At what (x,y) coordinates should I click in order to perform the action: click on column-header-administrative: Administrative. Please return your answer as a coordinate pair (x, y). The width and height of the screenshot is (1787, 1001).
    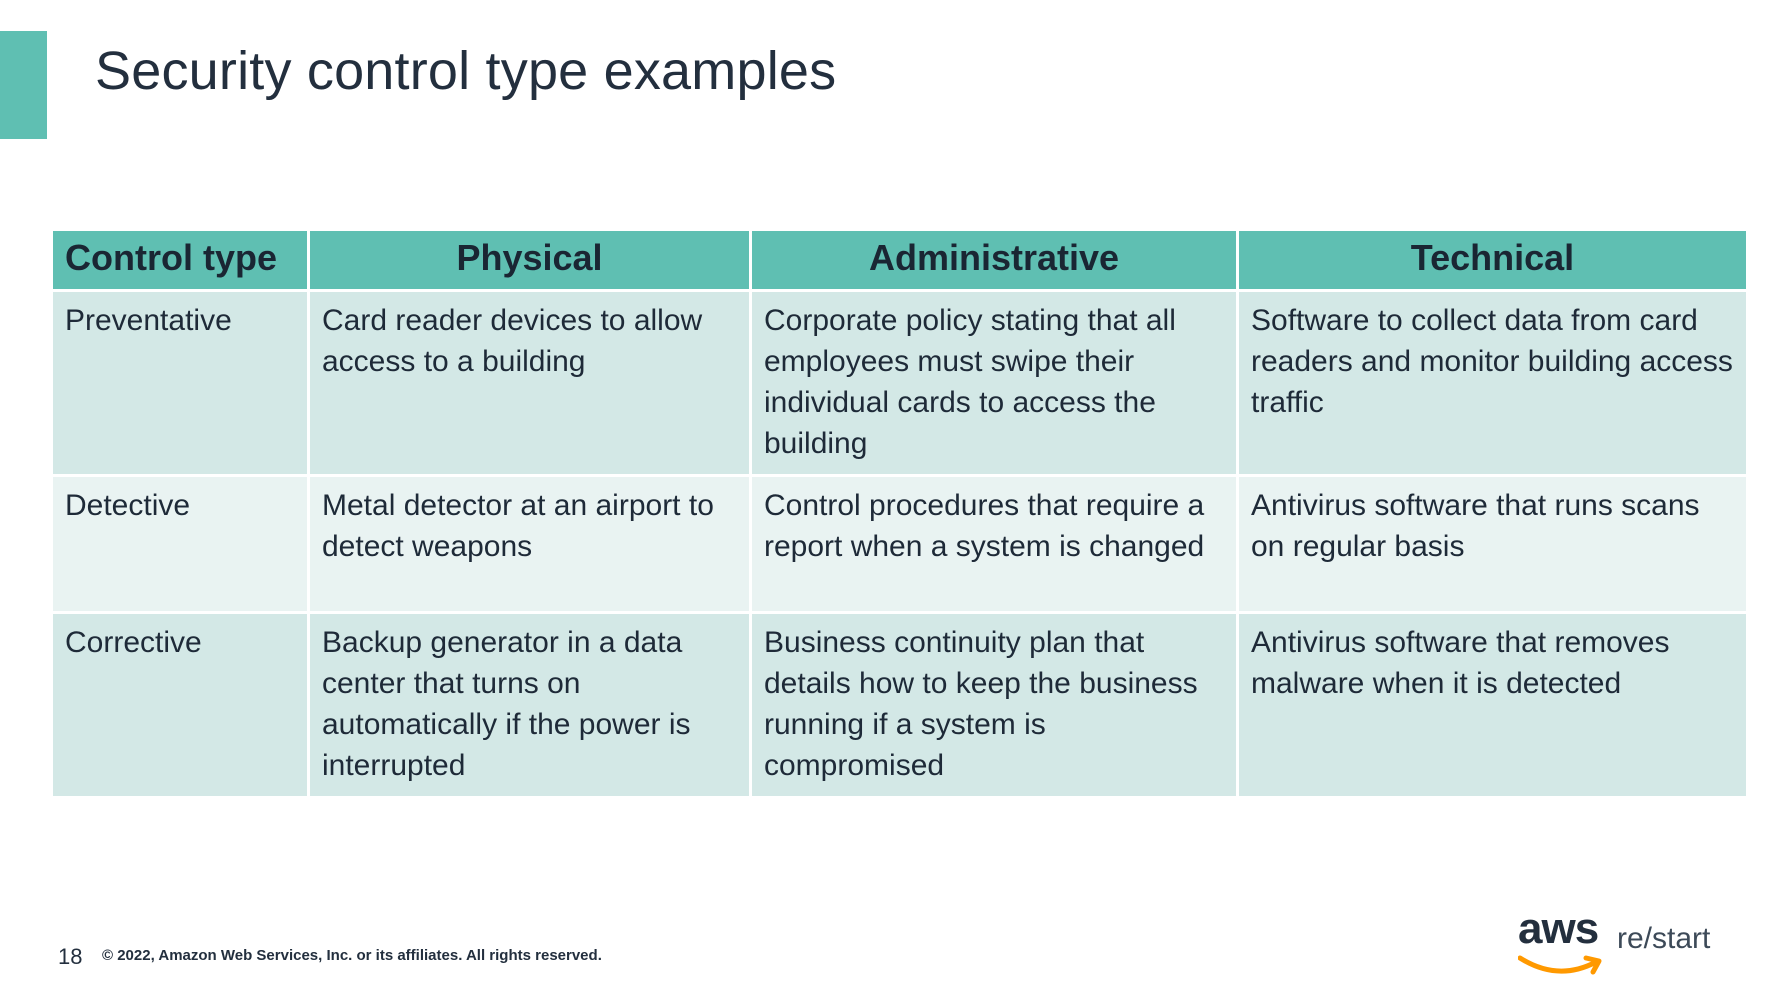
    Looking at the image, I should click on (994, 260).